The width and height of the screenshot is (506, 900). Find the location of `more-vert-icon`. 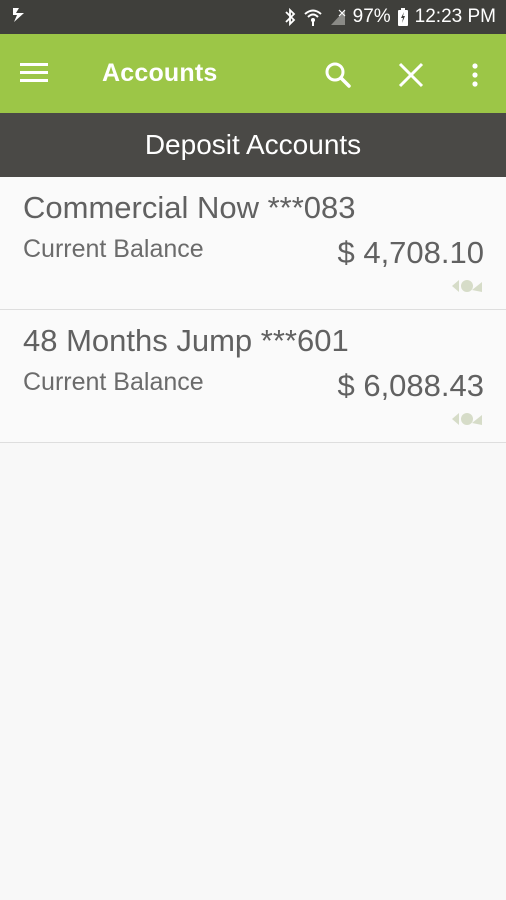

more-vert-icon is located at coordinates (475, 75).